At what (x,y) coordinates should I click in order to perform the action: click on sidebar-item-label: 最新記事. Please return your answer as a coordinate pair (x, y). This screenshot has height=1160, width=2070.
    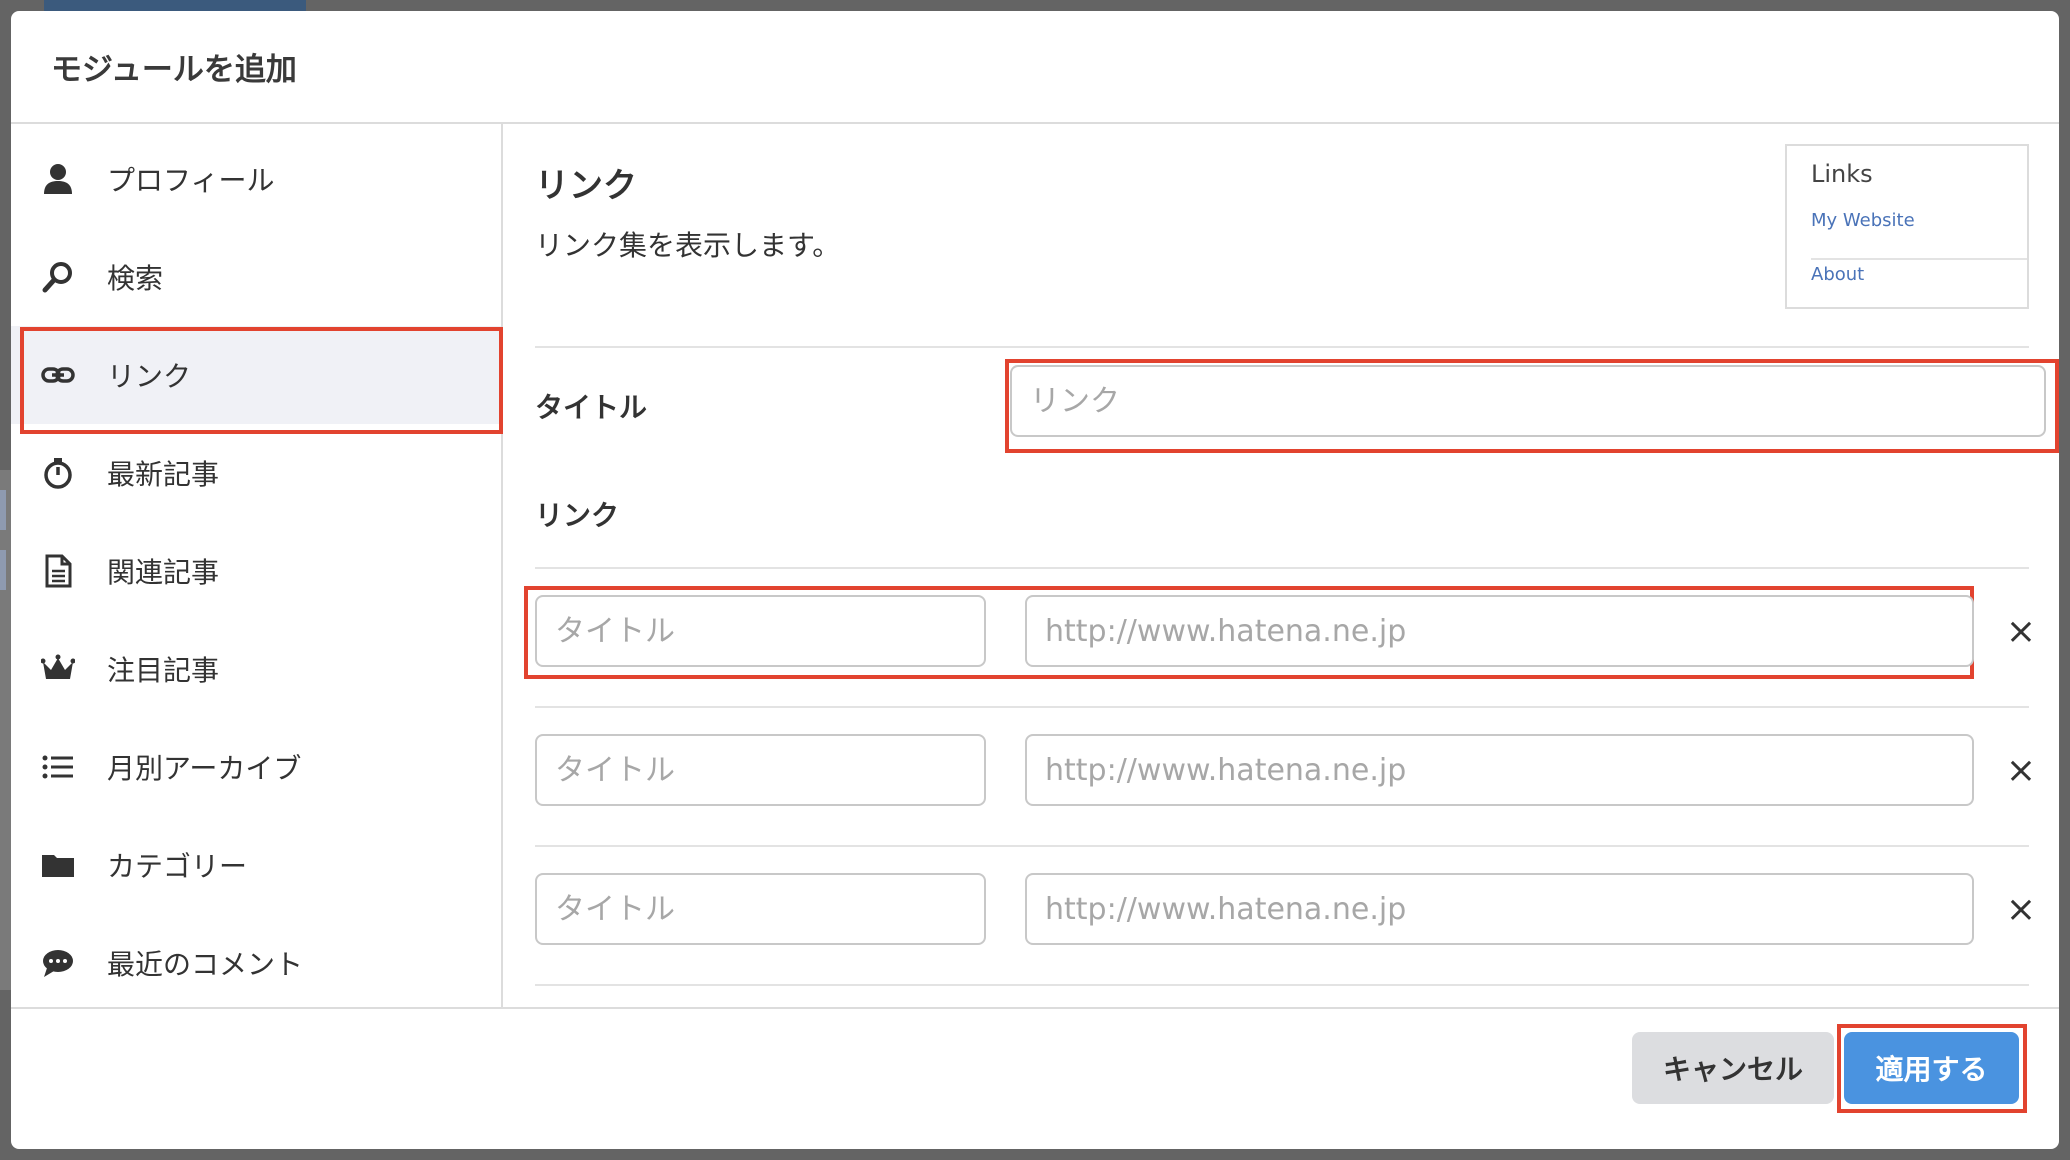
    Looking at the image, I should click on (163, 474).